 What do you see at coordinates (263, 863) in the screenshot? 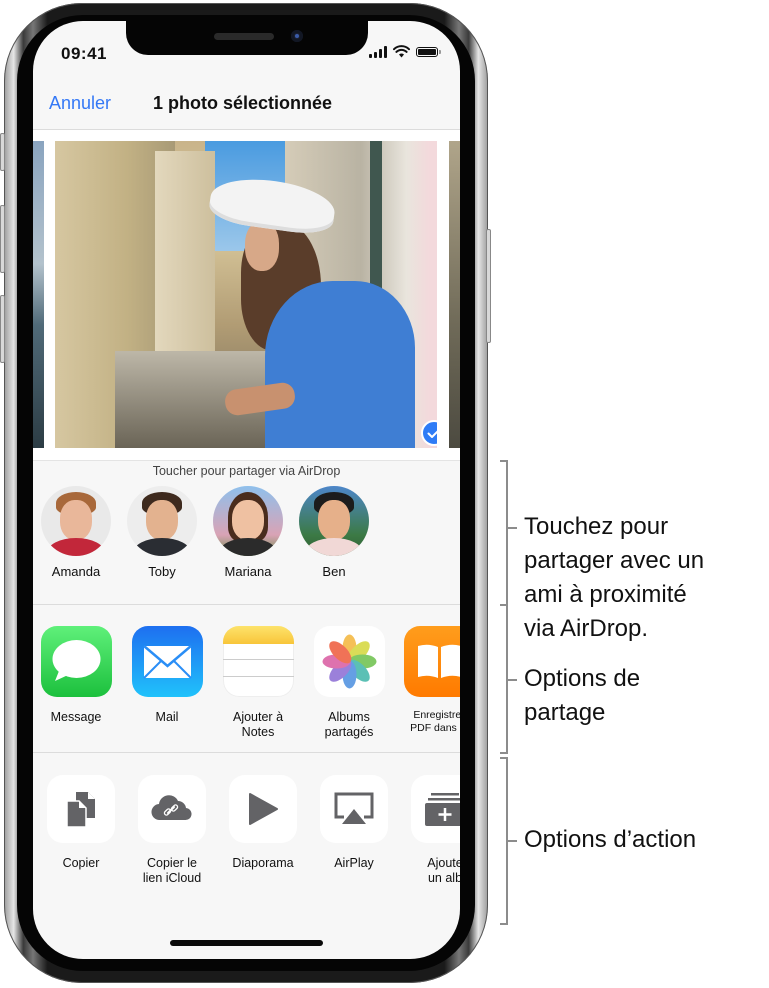
I see `action-label: Diaporama` at bounding box center [263, 863].